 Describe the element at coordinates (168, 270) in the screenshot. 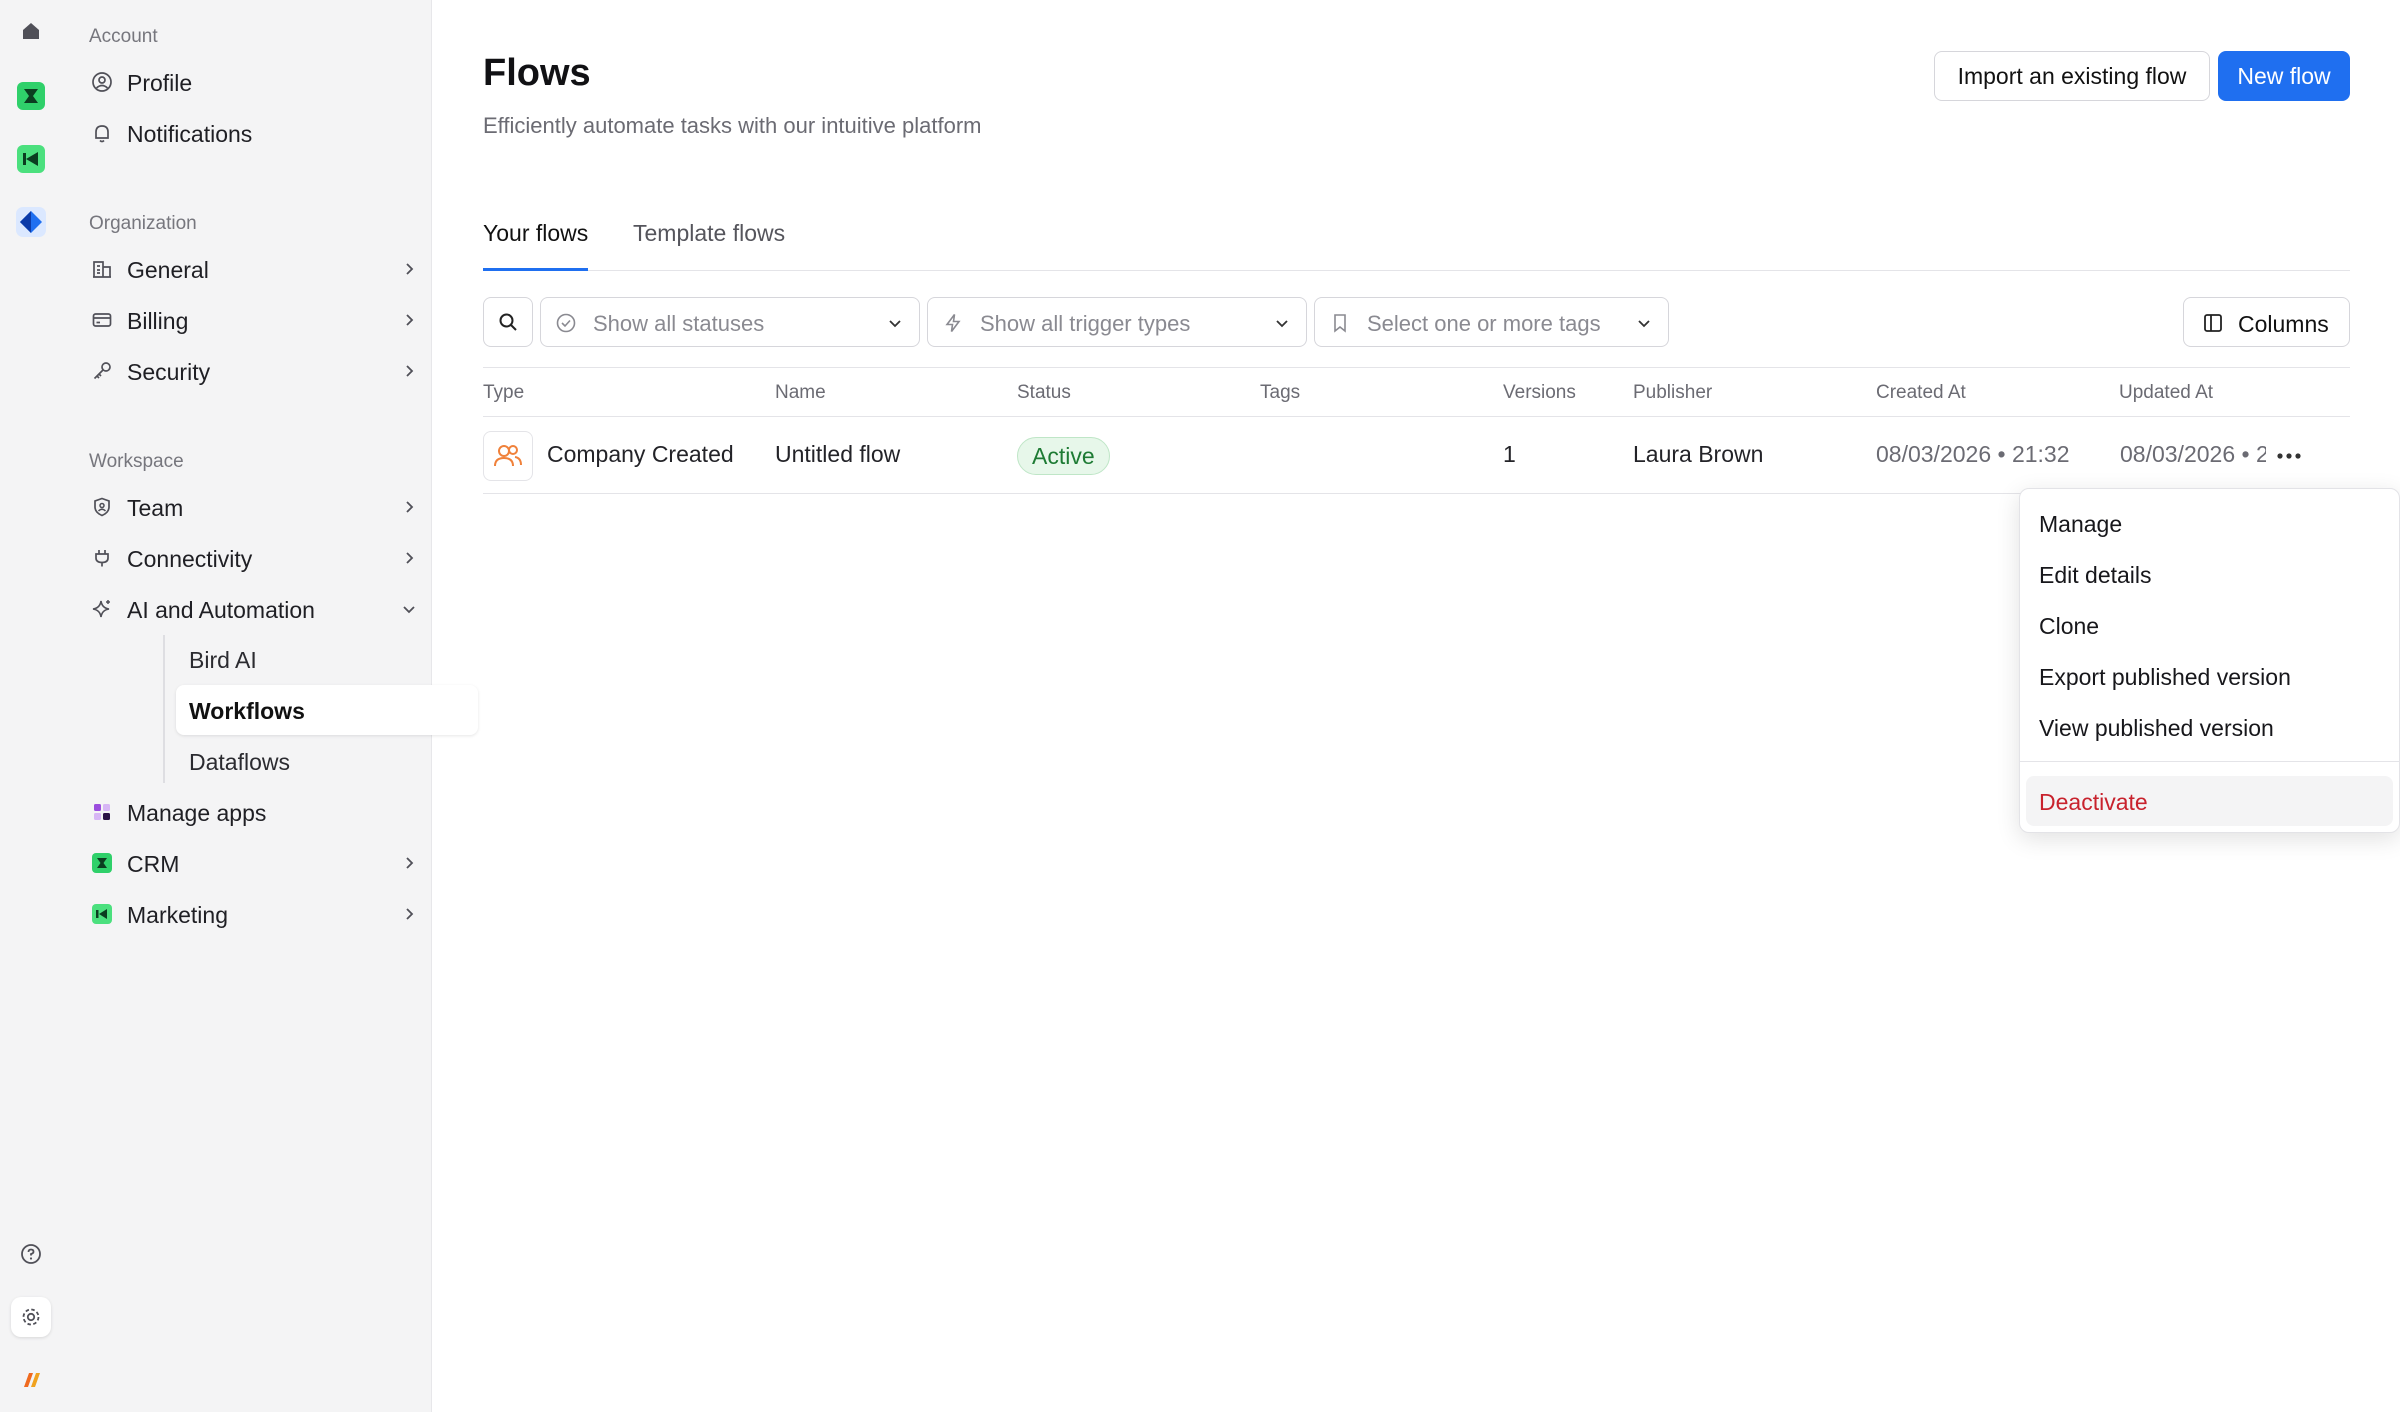

I see `sidebar-item-label: General` at that location.